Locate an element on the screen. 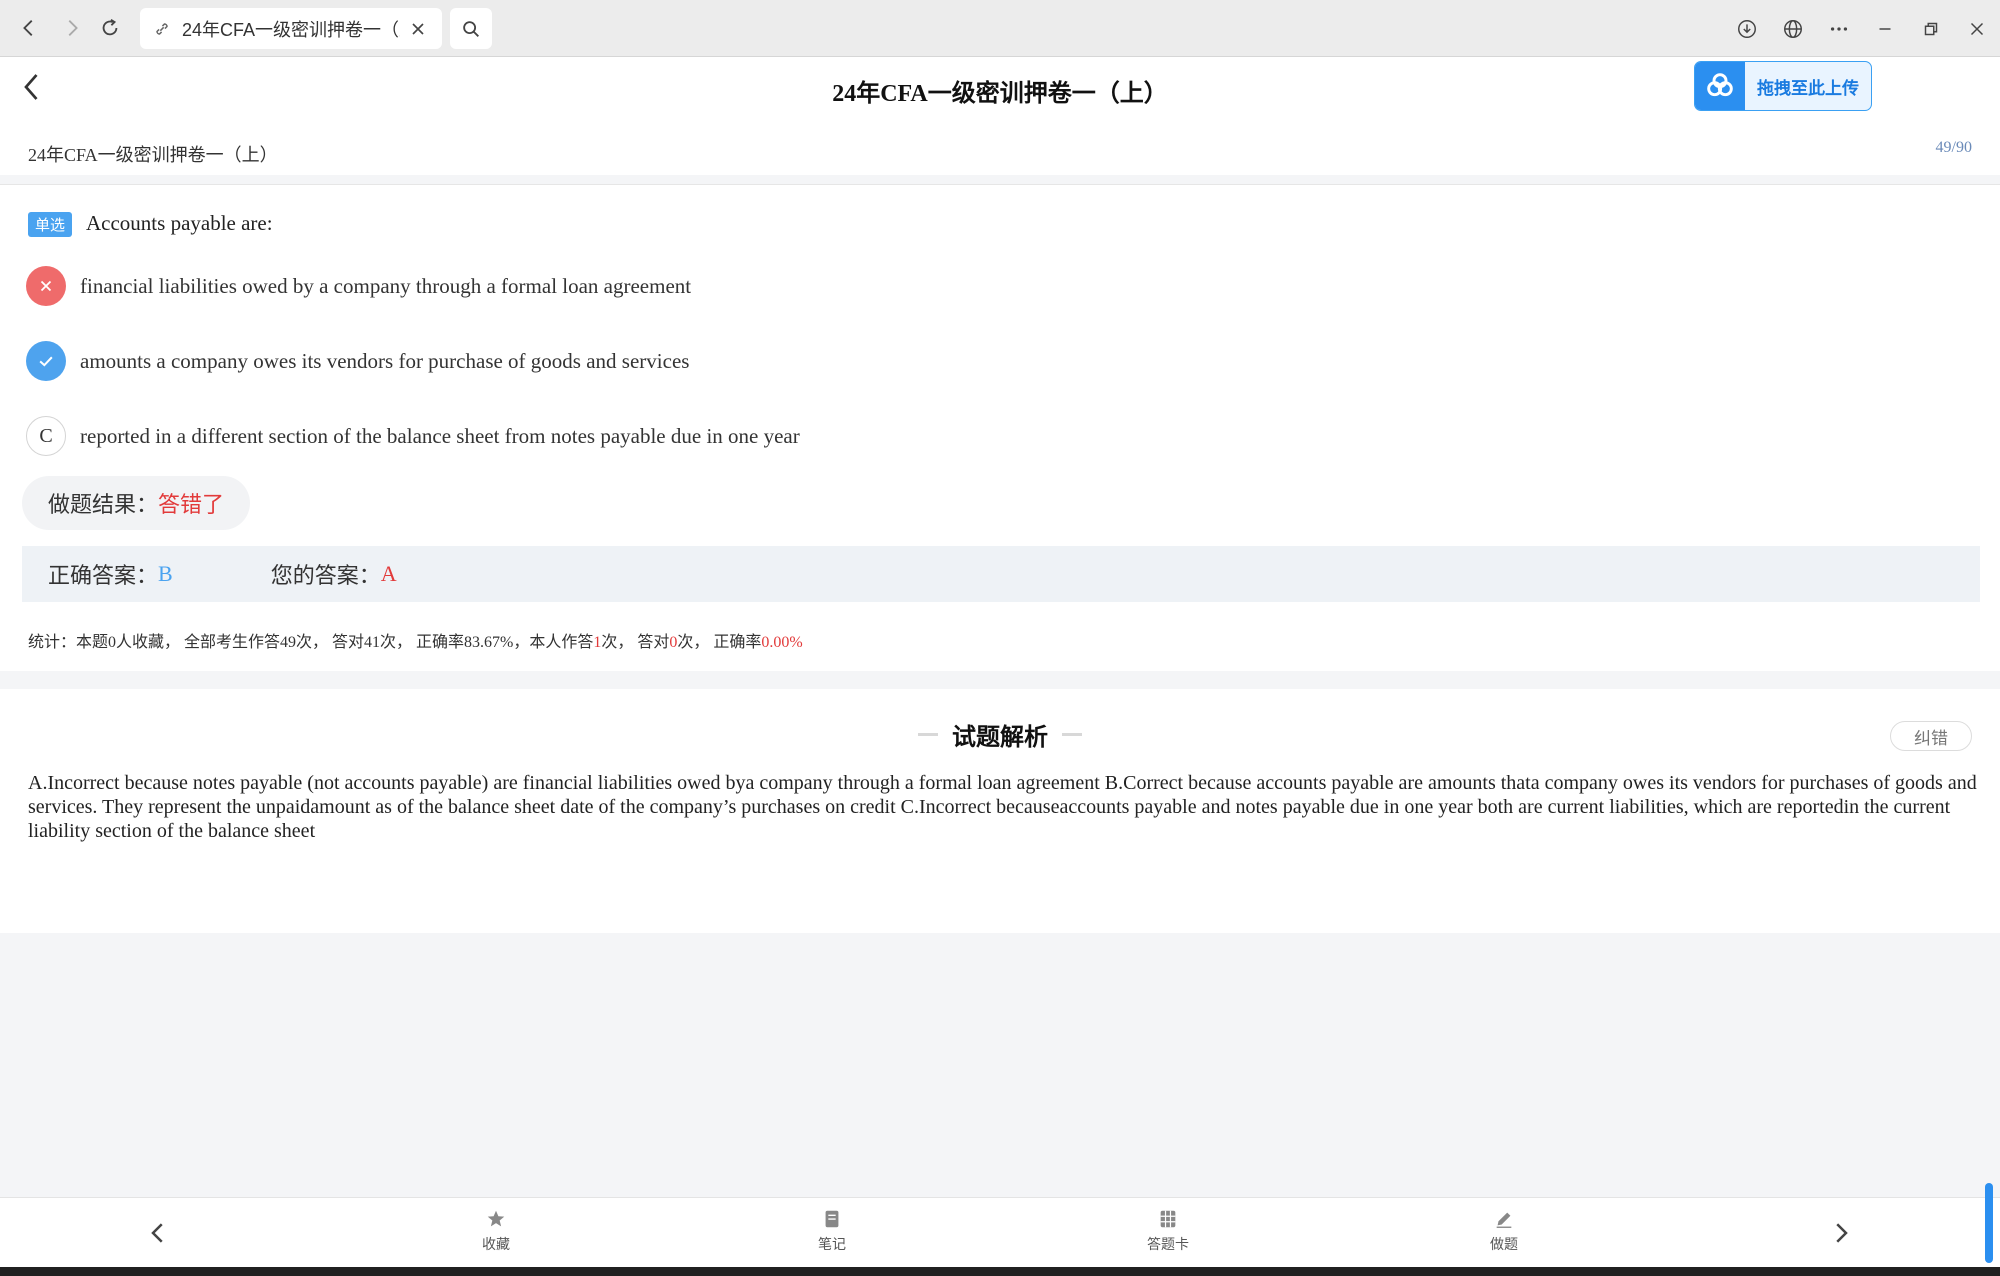 The image size is (2000, 1276). search-icon is located at coordinates (471, 28).